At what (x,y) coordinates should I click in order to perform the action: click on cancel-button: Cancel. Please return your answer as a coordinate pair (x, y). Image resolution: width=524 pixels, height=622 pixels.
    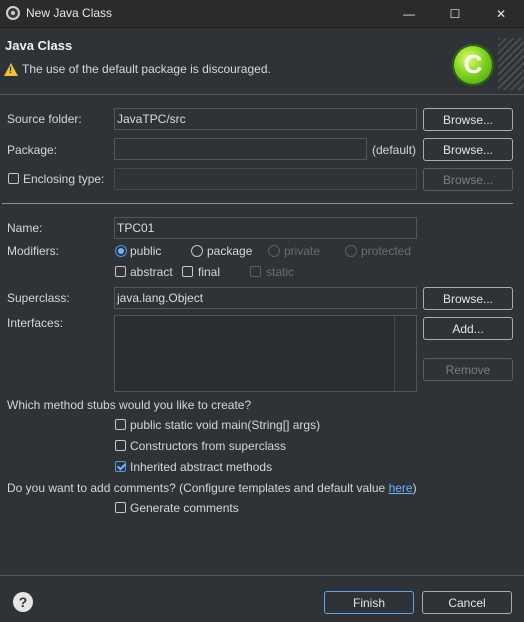
    Looking at the image, I should click on (467, 602).